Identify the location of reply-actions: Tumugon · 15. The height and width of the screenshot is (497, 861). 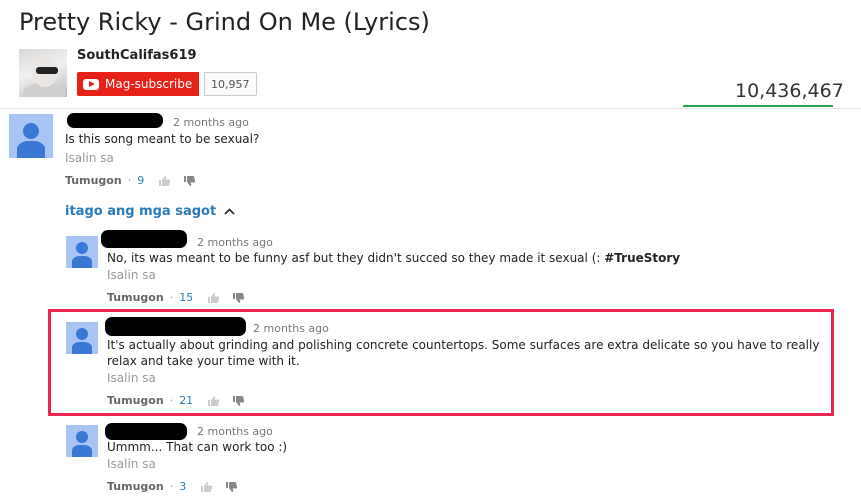
(182, 297).